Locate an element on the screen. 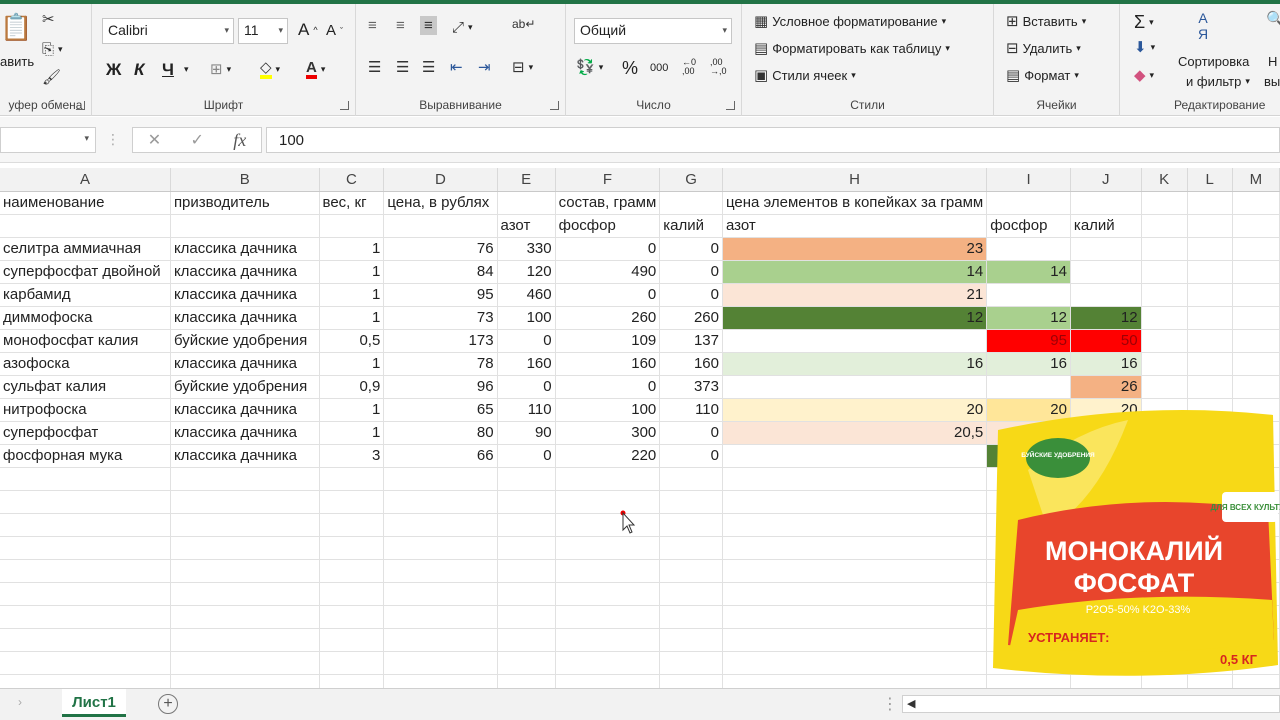 This screenshot has height=720, width=1280. cell-h: 20,5 is located at coordinates (855, 433).